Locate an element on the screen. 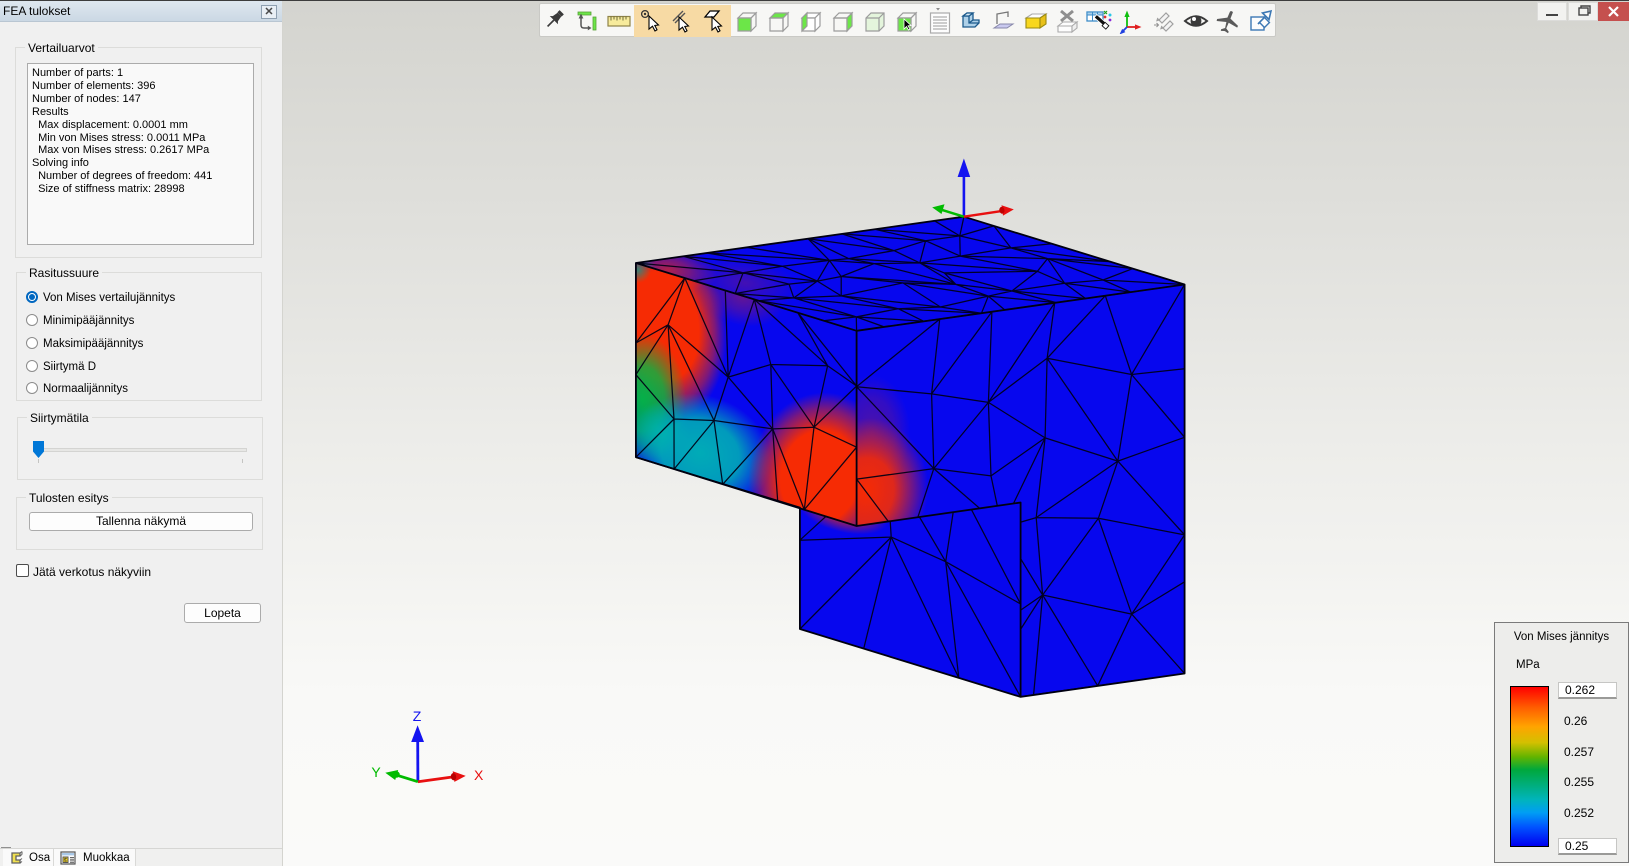 The width and height of the screenshot is (1629, 866). svg-text: Y is located at coordinates (376, 772).